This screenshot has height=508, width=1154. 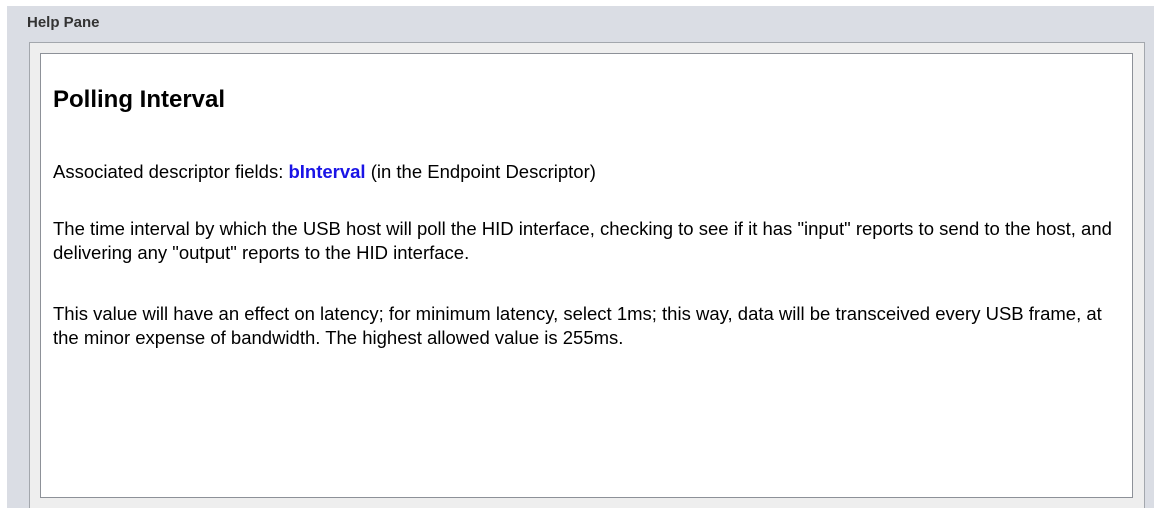 What do you see at coordinates (139, 99) in the screenshot?
I see `help-topic-heading: Polling Interval` at bounding box center [139, 99].